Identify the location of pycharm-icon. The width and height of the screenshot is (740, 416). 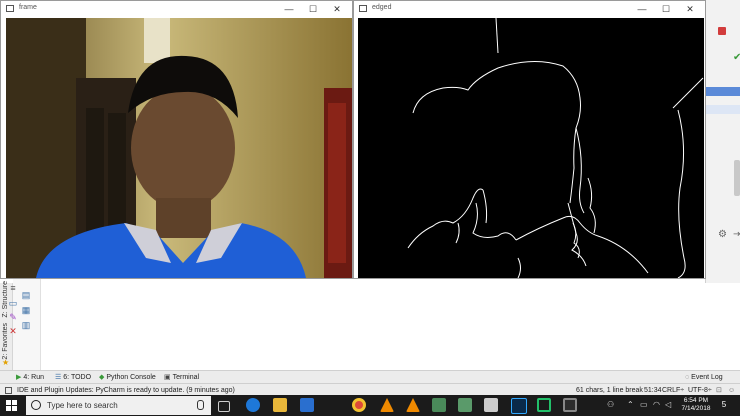
(544, 405).